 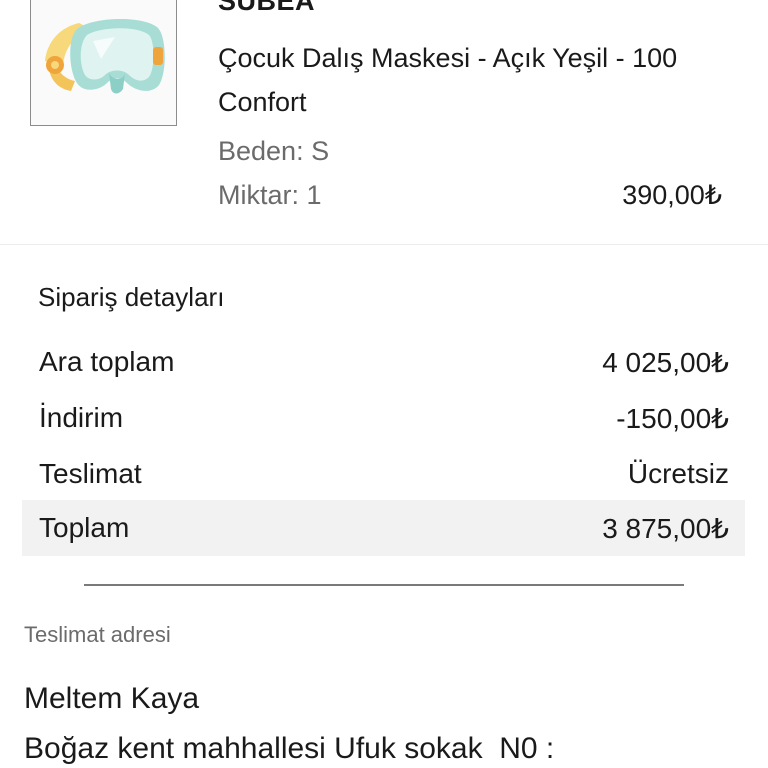 I want to click on recipient-name: Meltem Kaya, so click(x=112, y=698).